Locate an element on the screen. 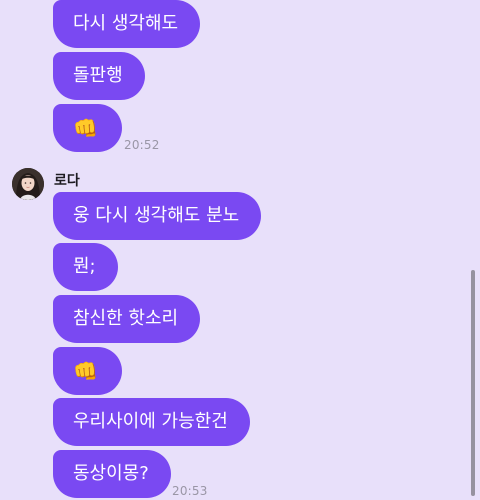 The height and width of the screenshot is (500, 480). message-bubble: 다시 생각해도 is located at coordinates (127, 24).